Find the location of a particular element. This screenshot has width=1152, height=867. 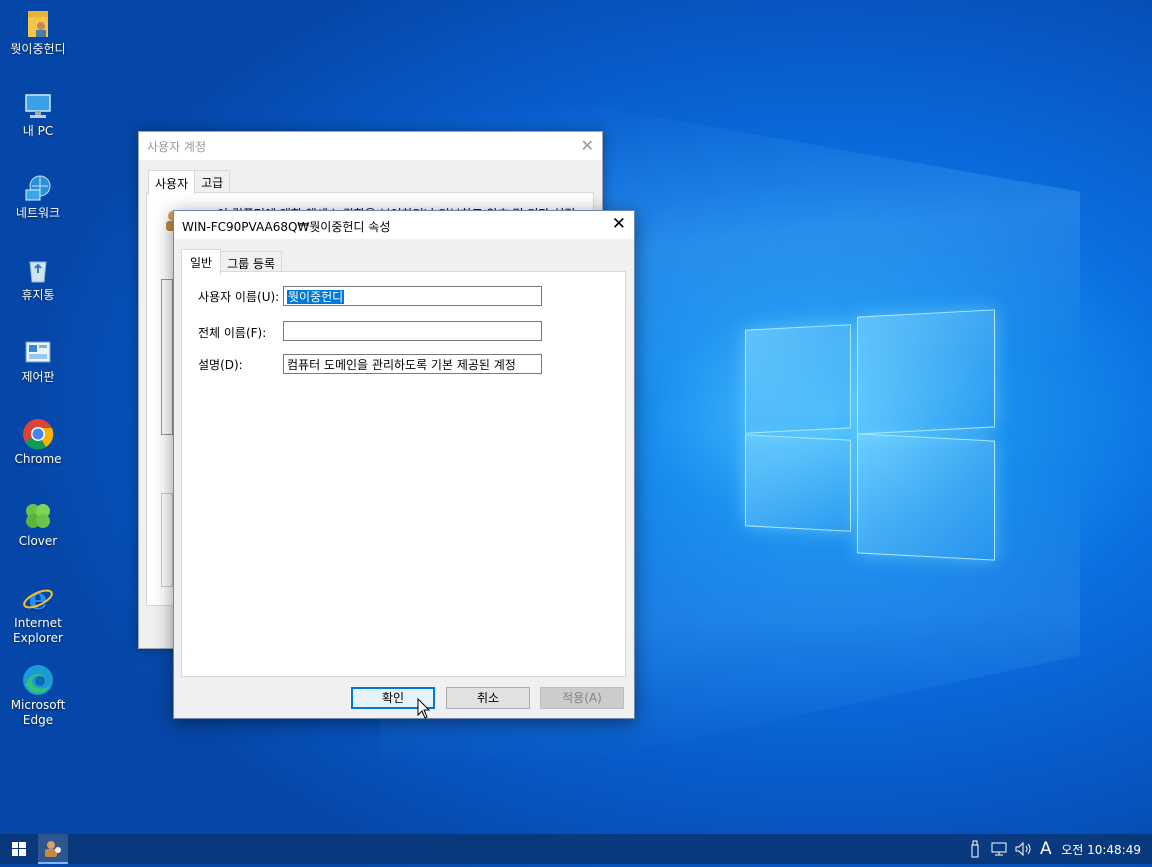

title-bar: WIN-FC90PVAA68Q₩뭣이중헌디 속성 ✕ is located at coordinates (404, 225).